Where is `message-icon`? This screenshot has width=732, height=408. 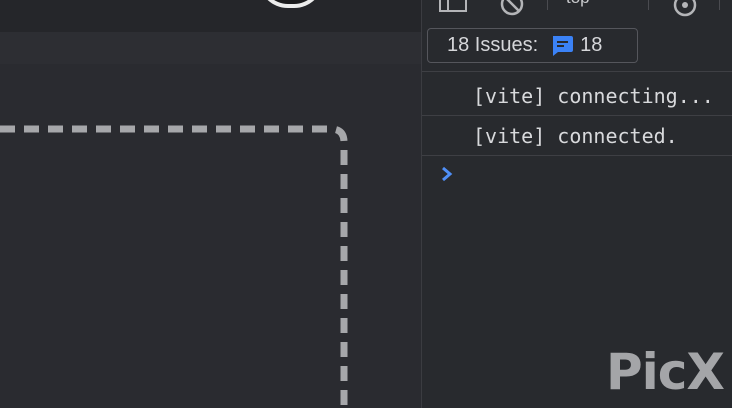
message-icon is located at coordinates (562, 46).